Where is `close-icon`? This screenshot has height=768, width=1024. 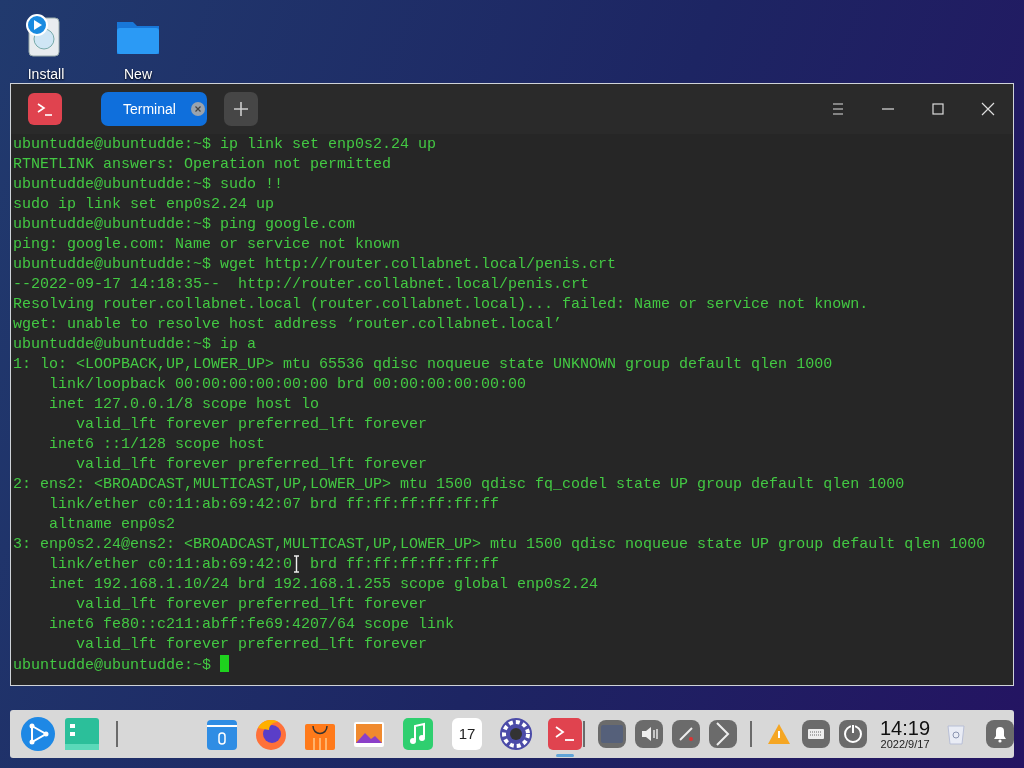 close-icon is located at coordinates (988, 109).